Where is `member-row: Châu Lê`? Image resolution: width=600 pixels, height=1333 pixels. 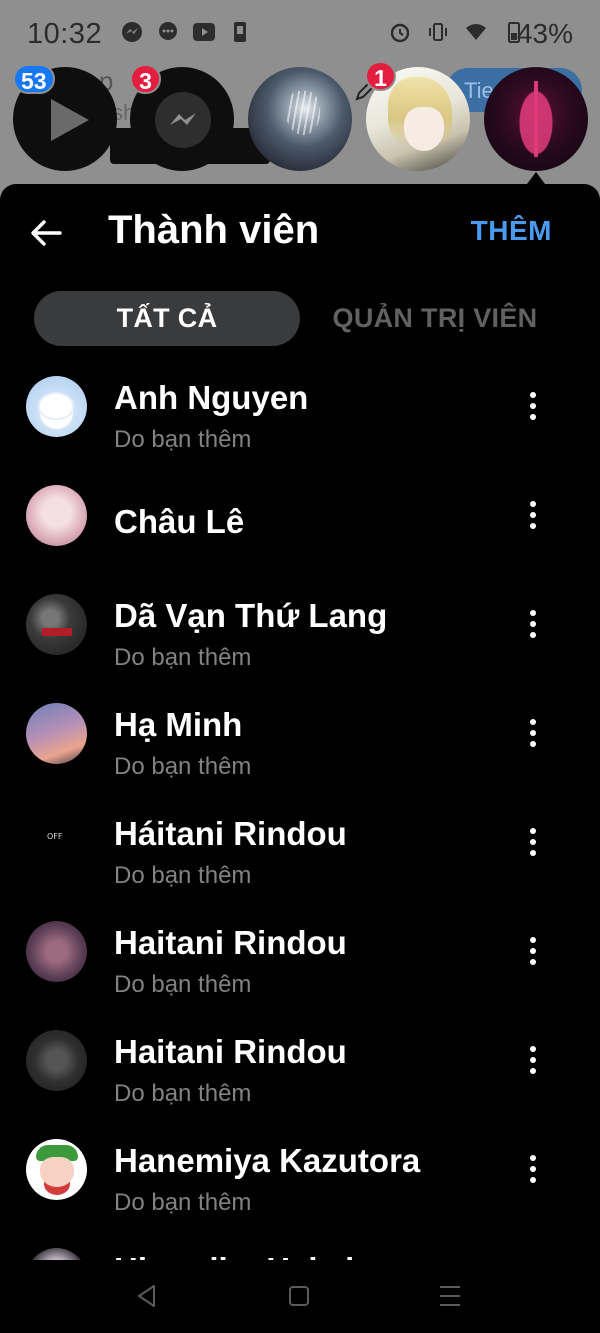 member-row: Châu Lê is located at coordinates (300, 533).